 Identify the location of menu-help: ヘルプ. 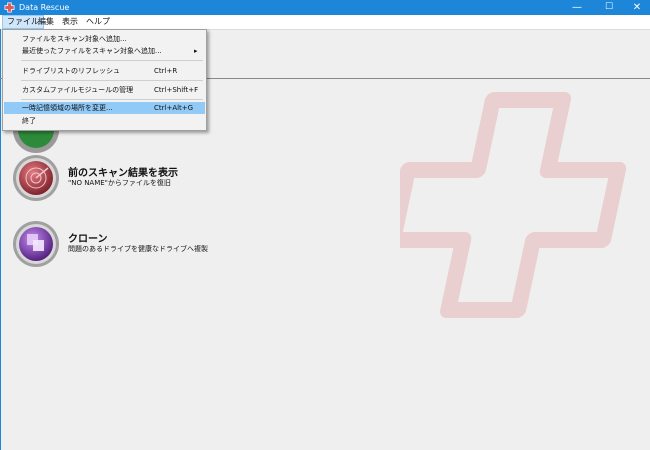
(98, 22).